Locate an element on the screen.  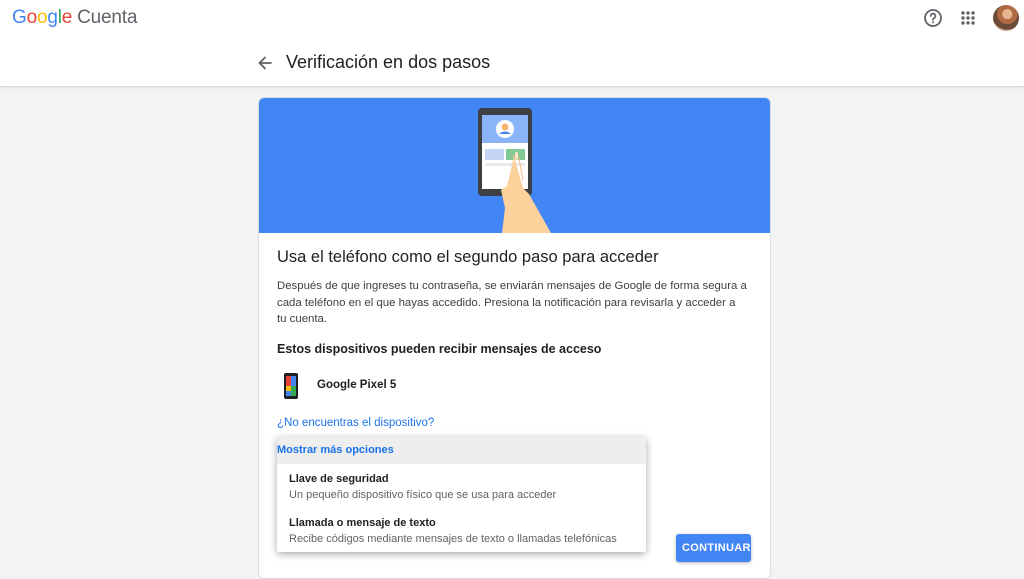
menu-header-label: Mostrar más opciones is located at coordinates (335, 450).